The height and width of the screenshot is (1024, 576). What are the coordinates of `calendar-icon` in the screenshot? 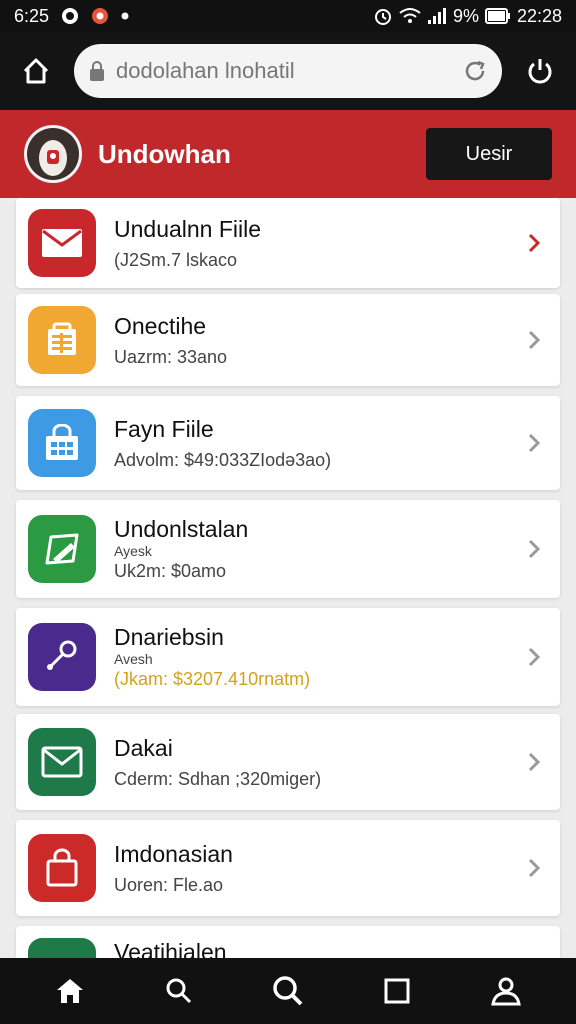 It's located at (62, 340).